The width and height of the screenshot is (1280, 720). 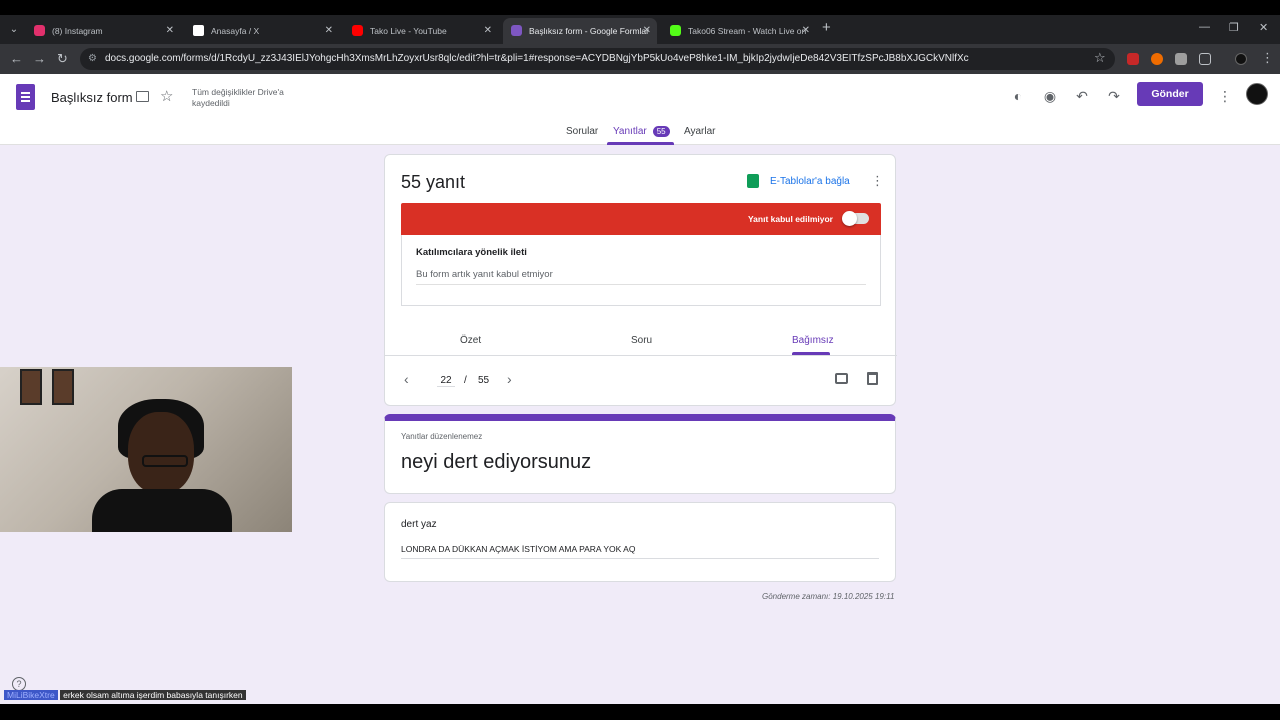 What do you see at coordinates (16, 58) in the screenshot?
I see `back-icon: ←` at bounding box center [16, 58].